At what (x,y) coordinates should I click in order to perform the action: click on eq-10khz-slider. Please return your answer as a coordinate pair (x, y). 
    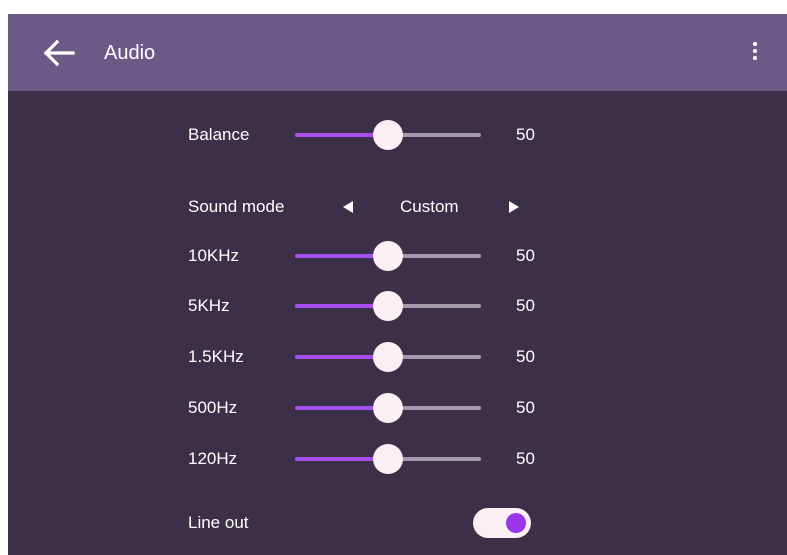
    Looking at the image, I should click on (388, 256).